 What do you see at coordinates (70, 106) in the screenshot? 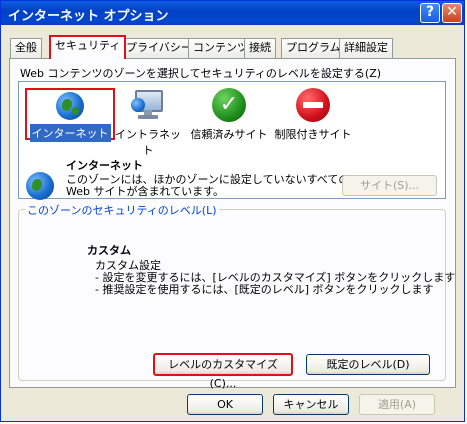
I see `globe-icon` at bounding box center [70, 106].